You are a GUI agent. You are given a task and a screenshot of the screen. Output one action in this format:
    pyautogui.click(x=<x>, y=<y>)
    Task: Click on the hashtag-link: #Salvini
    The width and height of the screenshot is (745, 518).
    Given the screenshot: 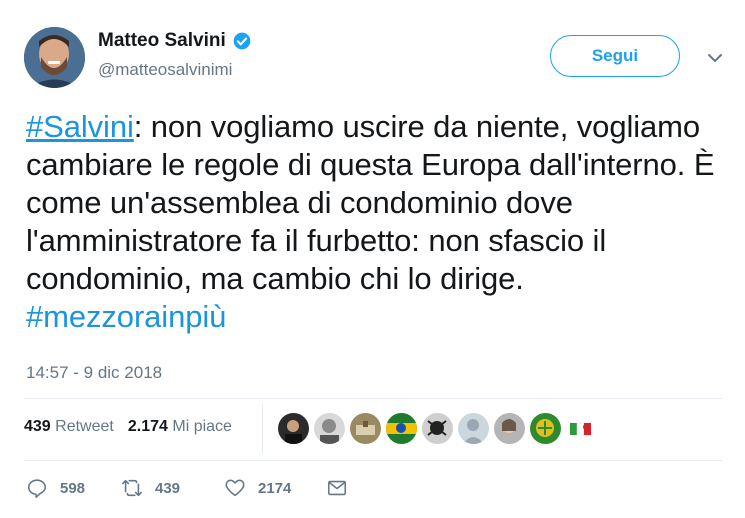 What is the action you would take?
    pyautogui.click(x=80, y=126)
    